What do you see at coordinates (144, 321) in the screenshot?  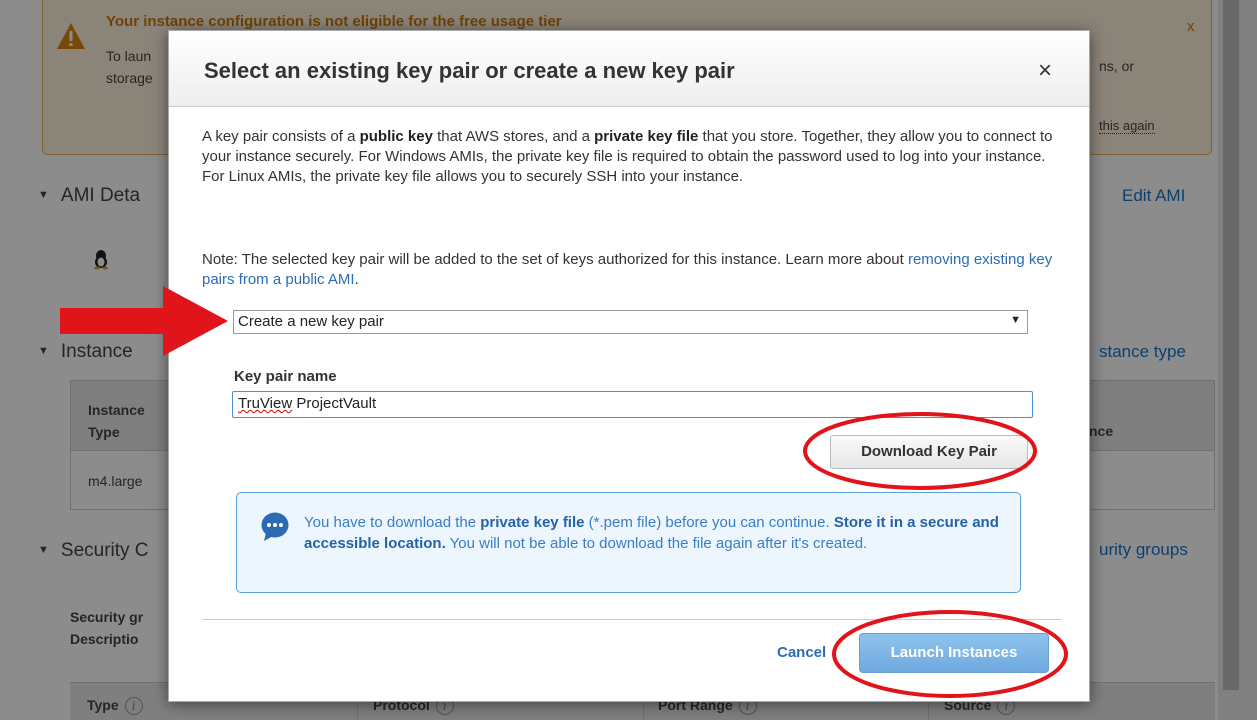 I see `red-arrow-annotation` at bounding box center [144, 321].